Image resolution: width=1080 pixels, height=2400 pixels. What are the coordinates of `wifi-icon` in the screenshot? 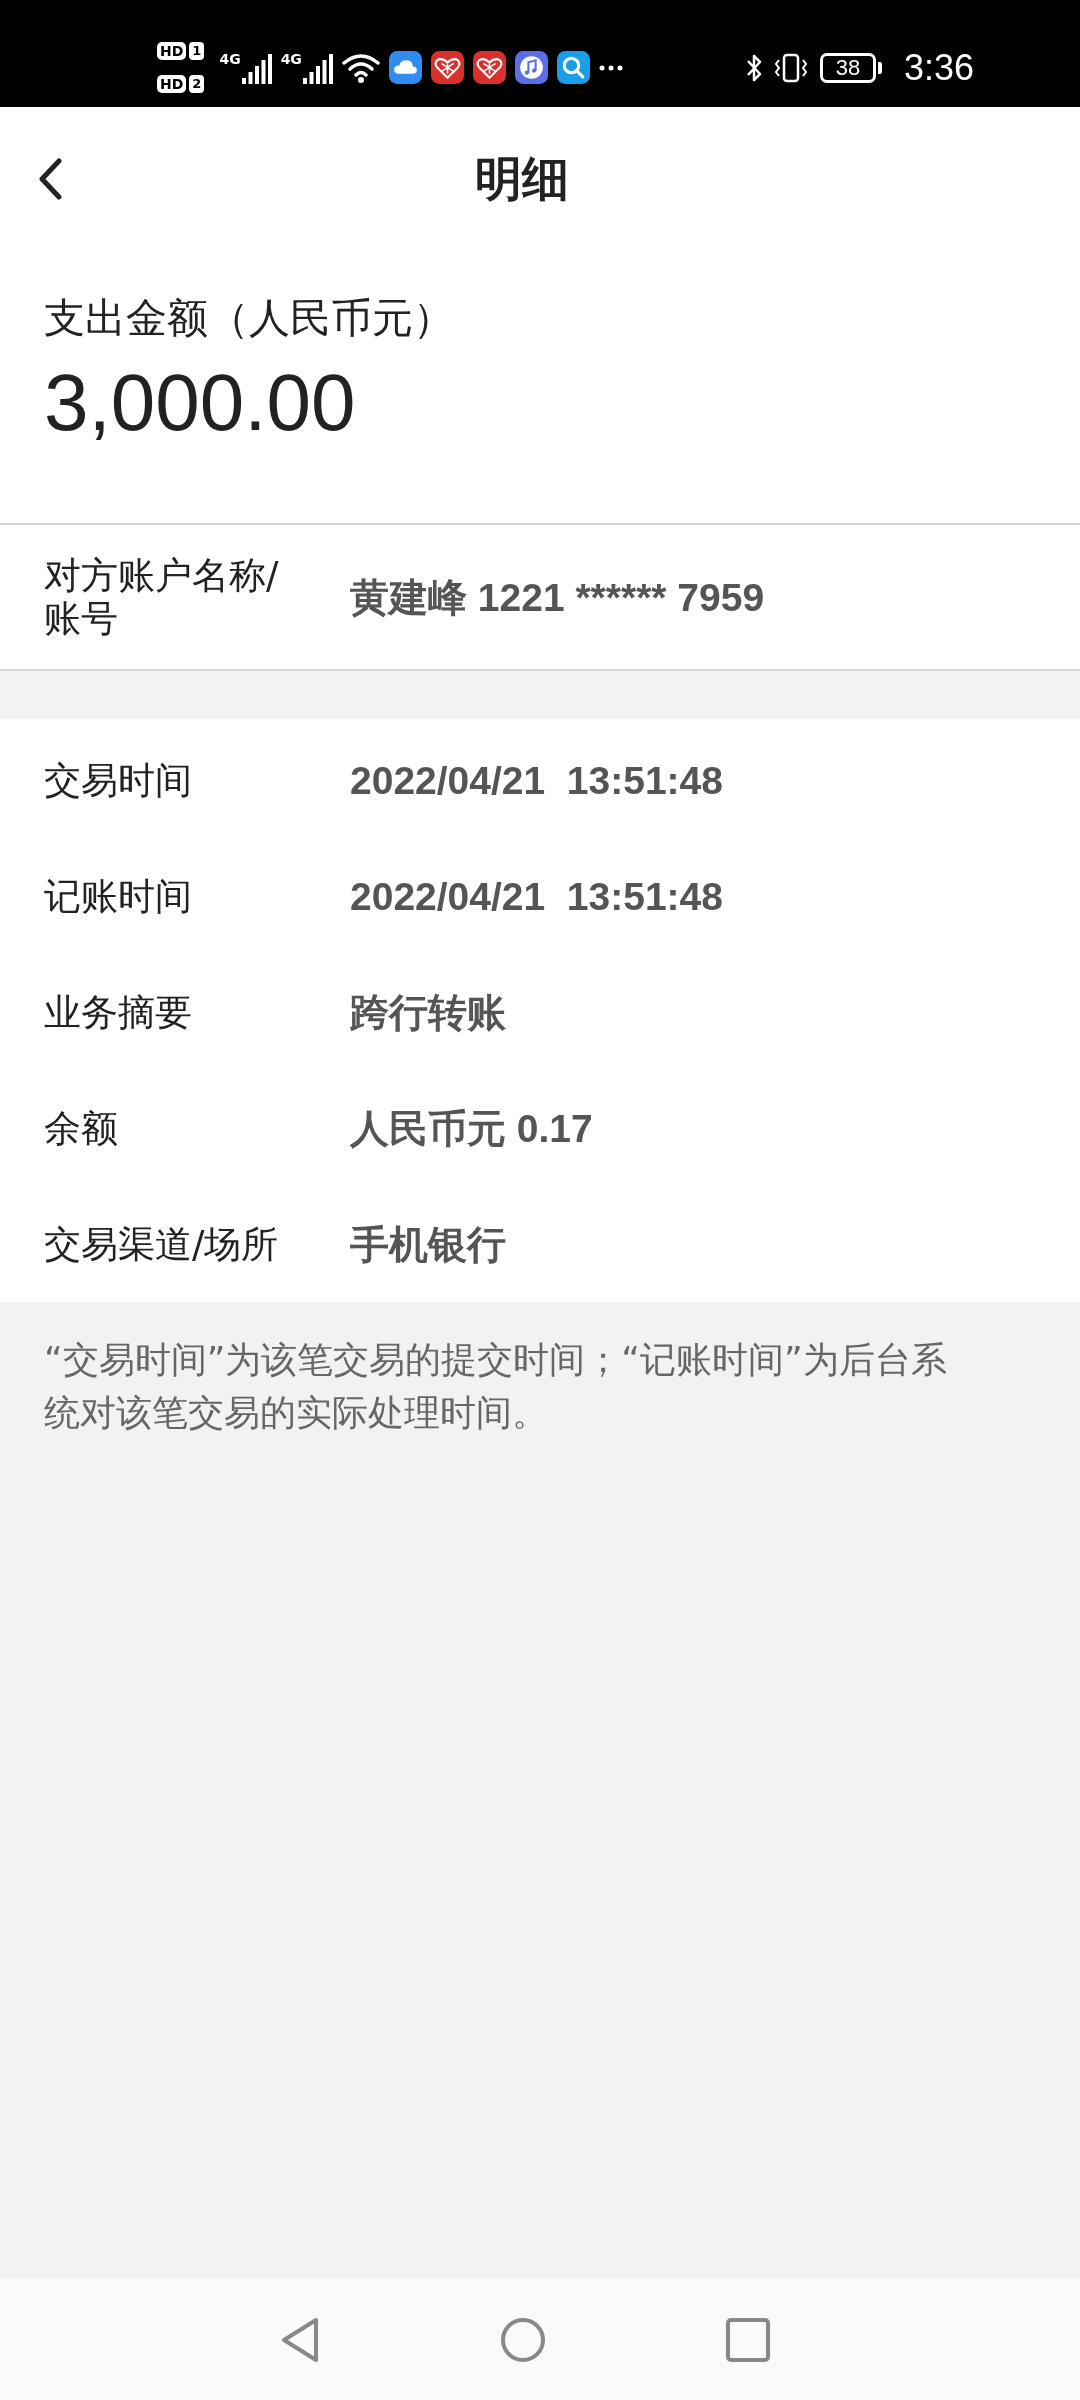 It's located at (360, 67).